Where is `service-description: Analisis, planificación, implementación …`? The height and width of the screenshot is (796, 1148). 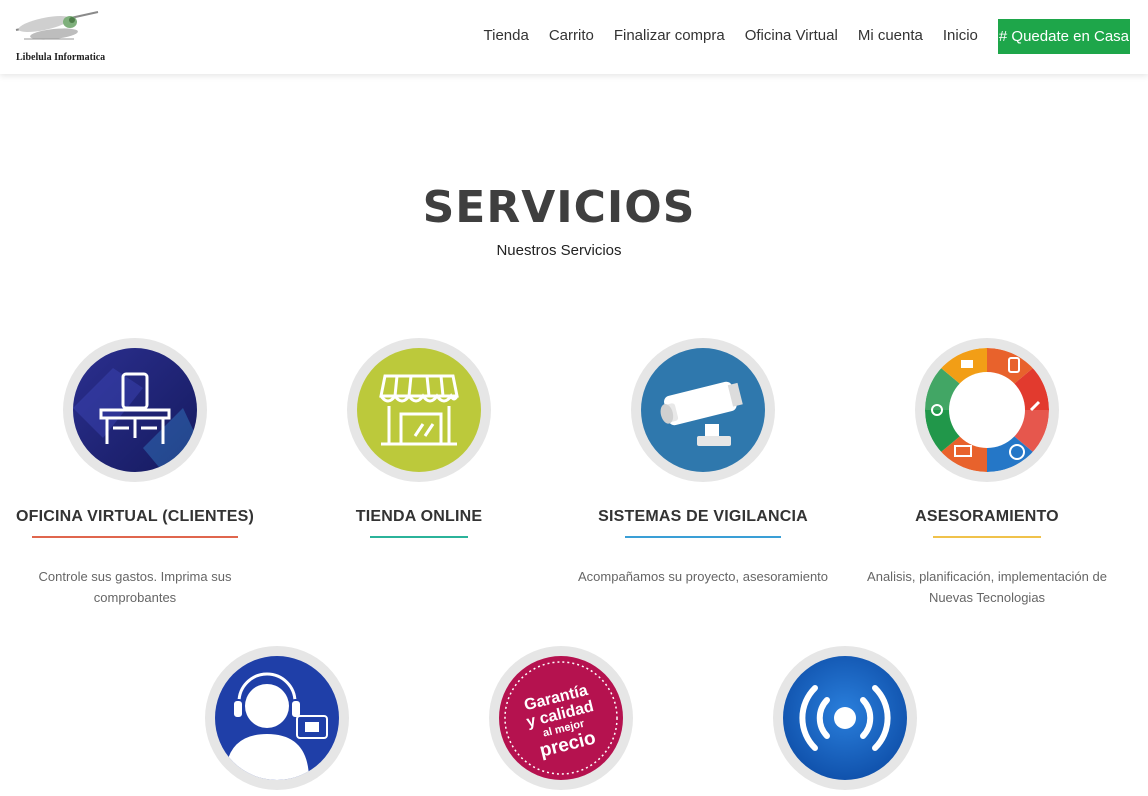
service-description: Analisis, planificación, implementación … is located at coordinates (987, 587).